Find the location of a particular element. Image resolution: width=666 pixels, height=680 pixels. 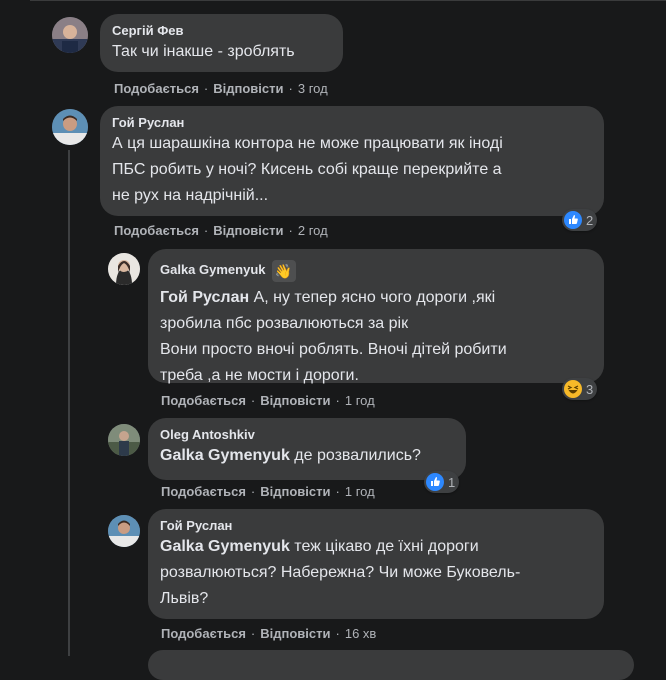

comment-author: Сергій Фев is located at coordinates (221, 30).